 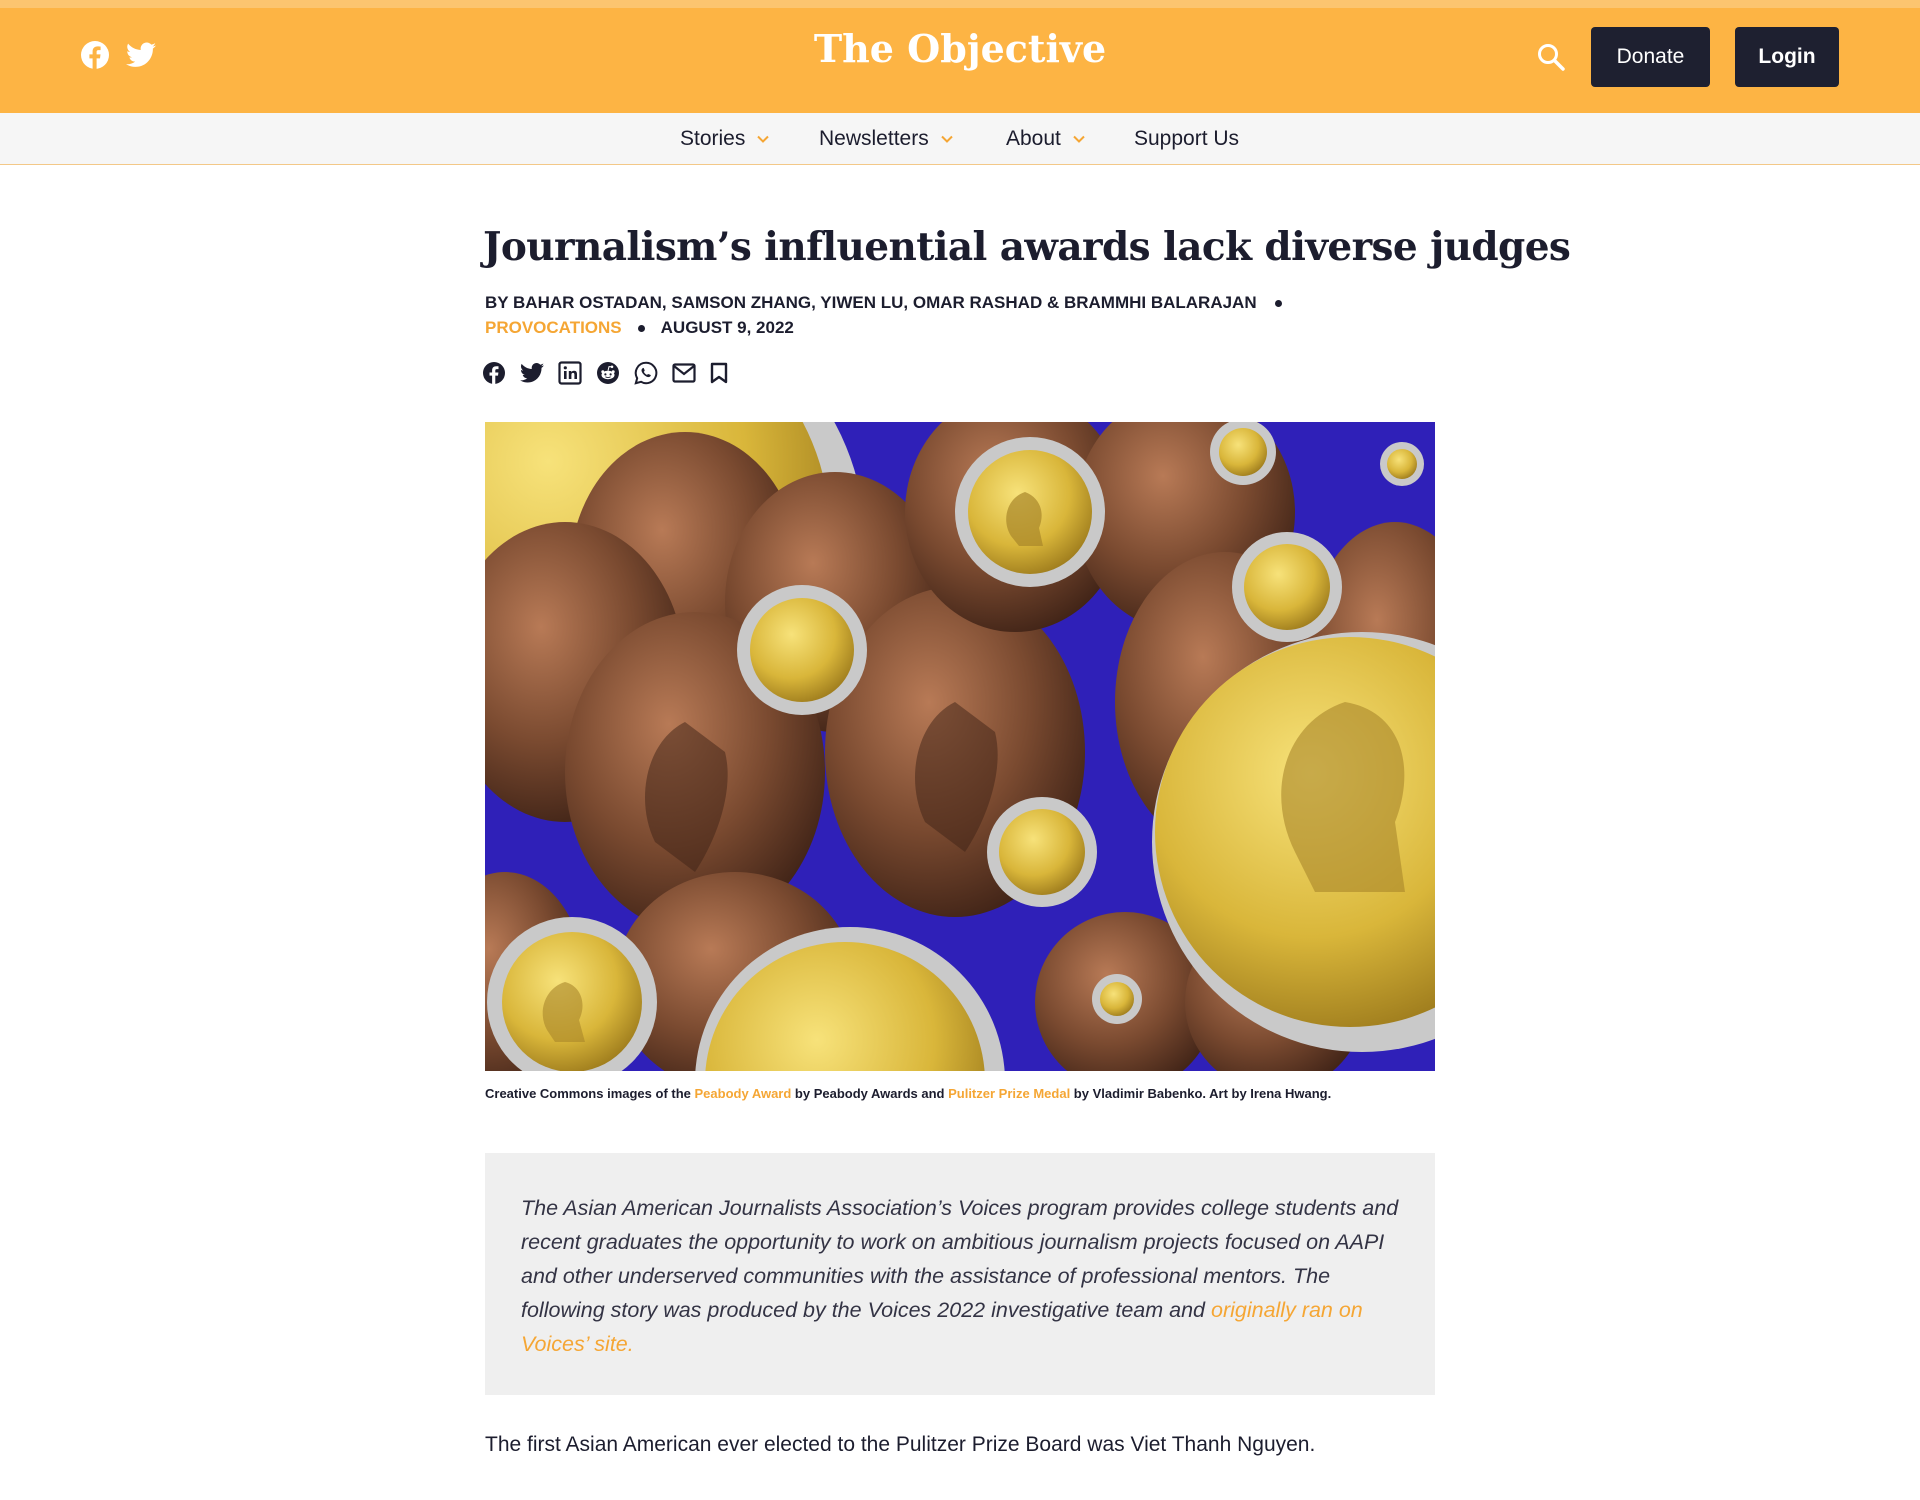 What do you see at coordinates (1552, 58) in the screenshot?
I see `search-icon` at bounding box center [1552, 58].